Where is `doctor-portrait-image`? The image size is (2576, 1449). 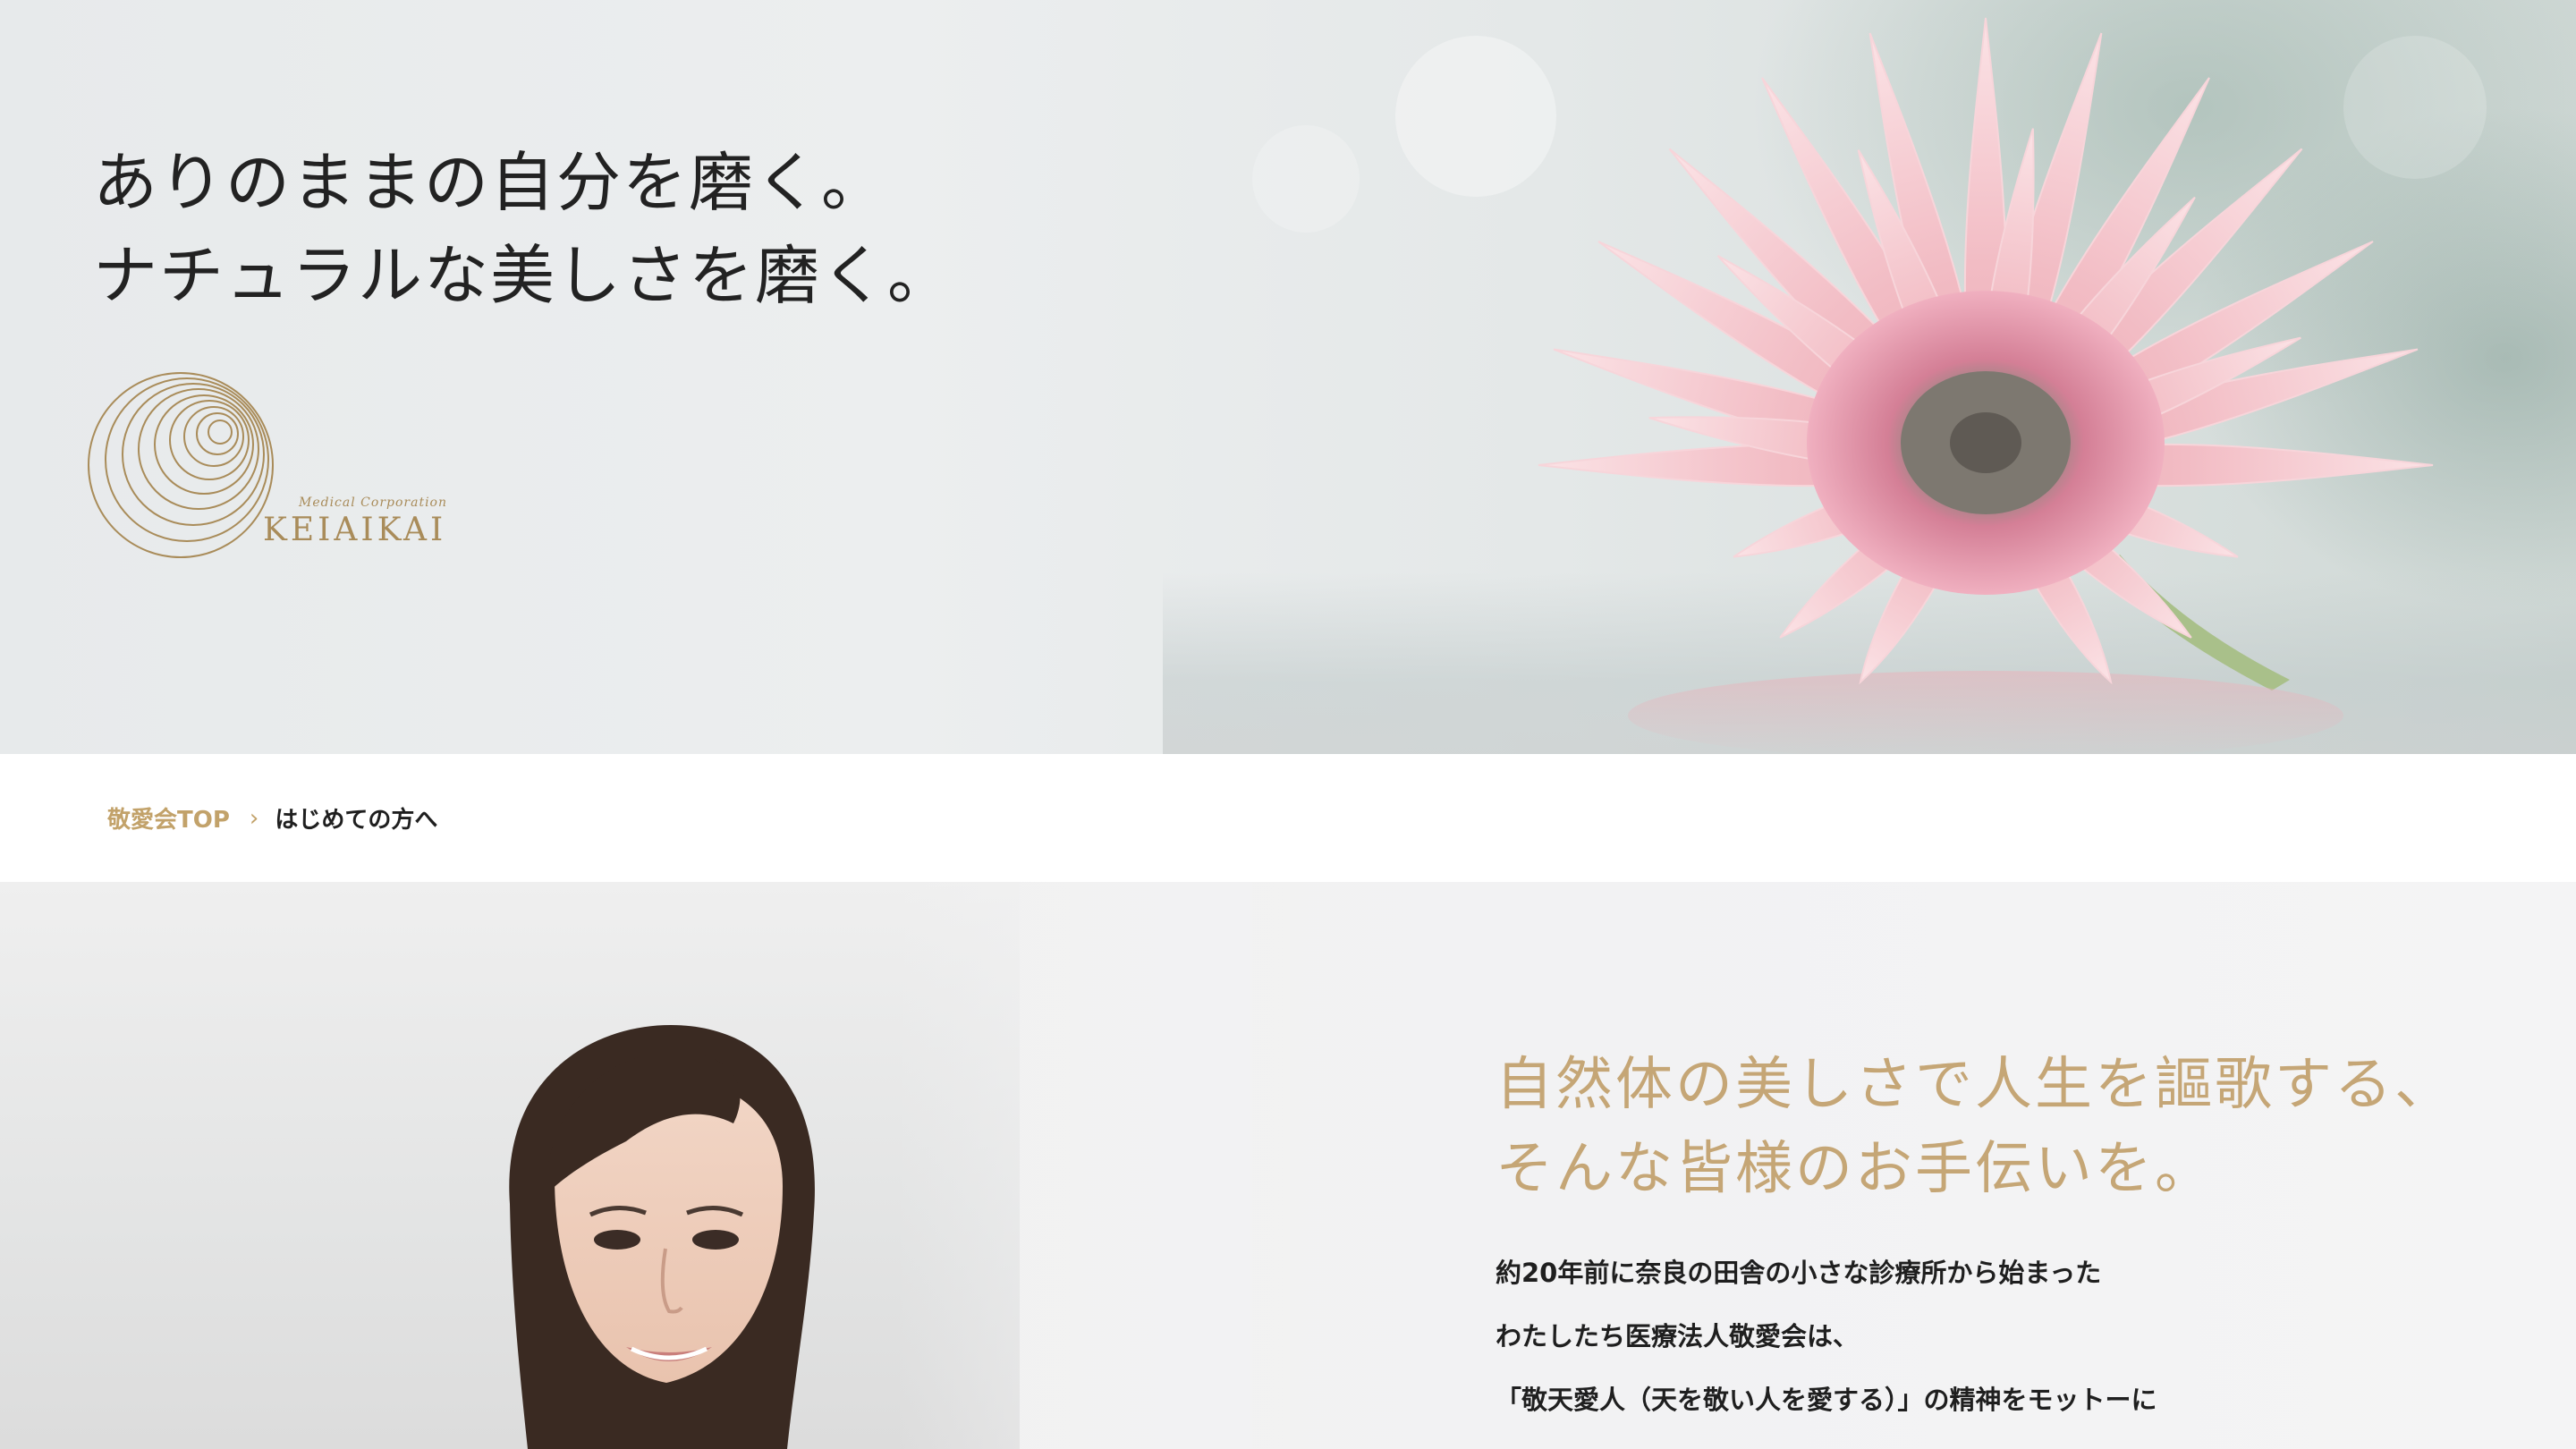
doctor-portrait-image is located at coordinates (662, 1237).